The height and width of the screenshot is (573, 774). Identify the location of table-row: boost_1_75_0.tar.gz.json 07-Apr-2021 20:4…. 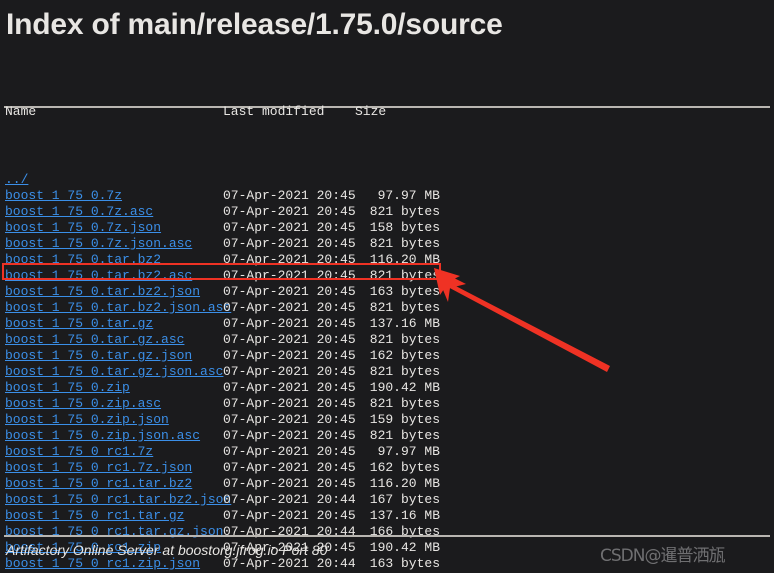
(387, 356).